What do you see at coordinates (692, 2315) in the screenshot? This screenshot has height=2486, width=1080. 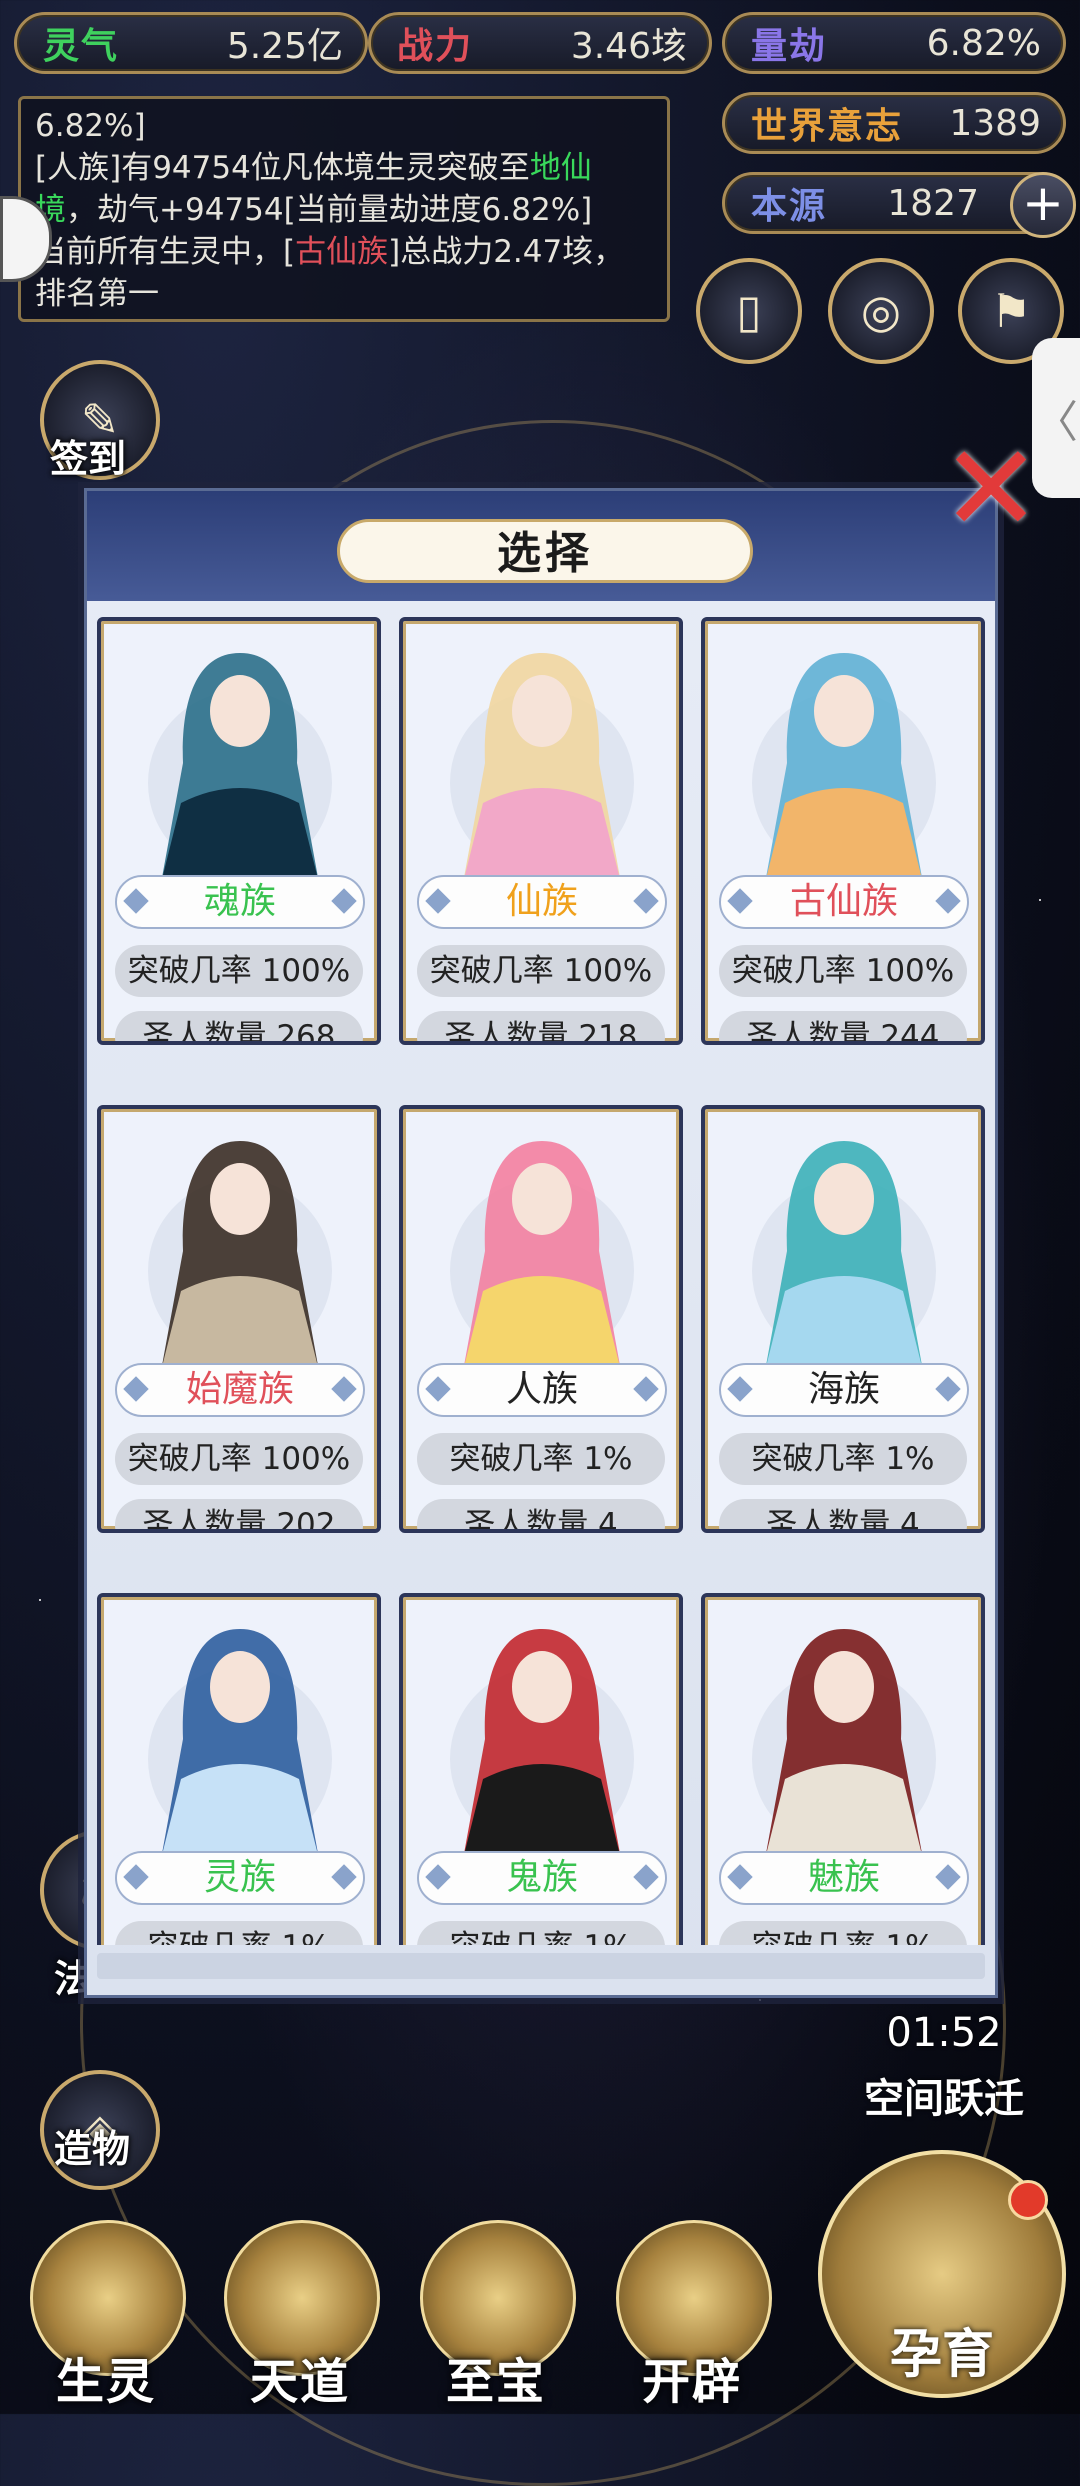 I see `nav-open: 开辟` at bounding box center [692, 2315].